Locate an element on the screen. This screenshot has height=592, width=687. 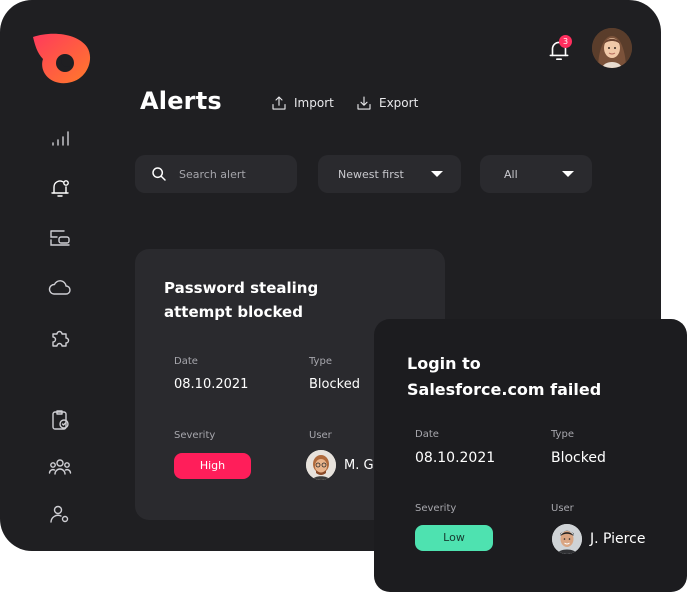
user-chip: M. G is located at coordinates (340, 465).